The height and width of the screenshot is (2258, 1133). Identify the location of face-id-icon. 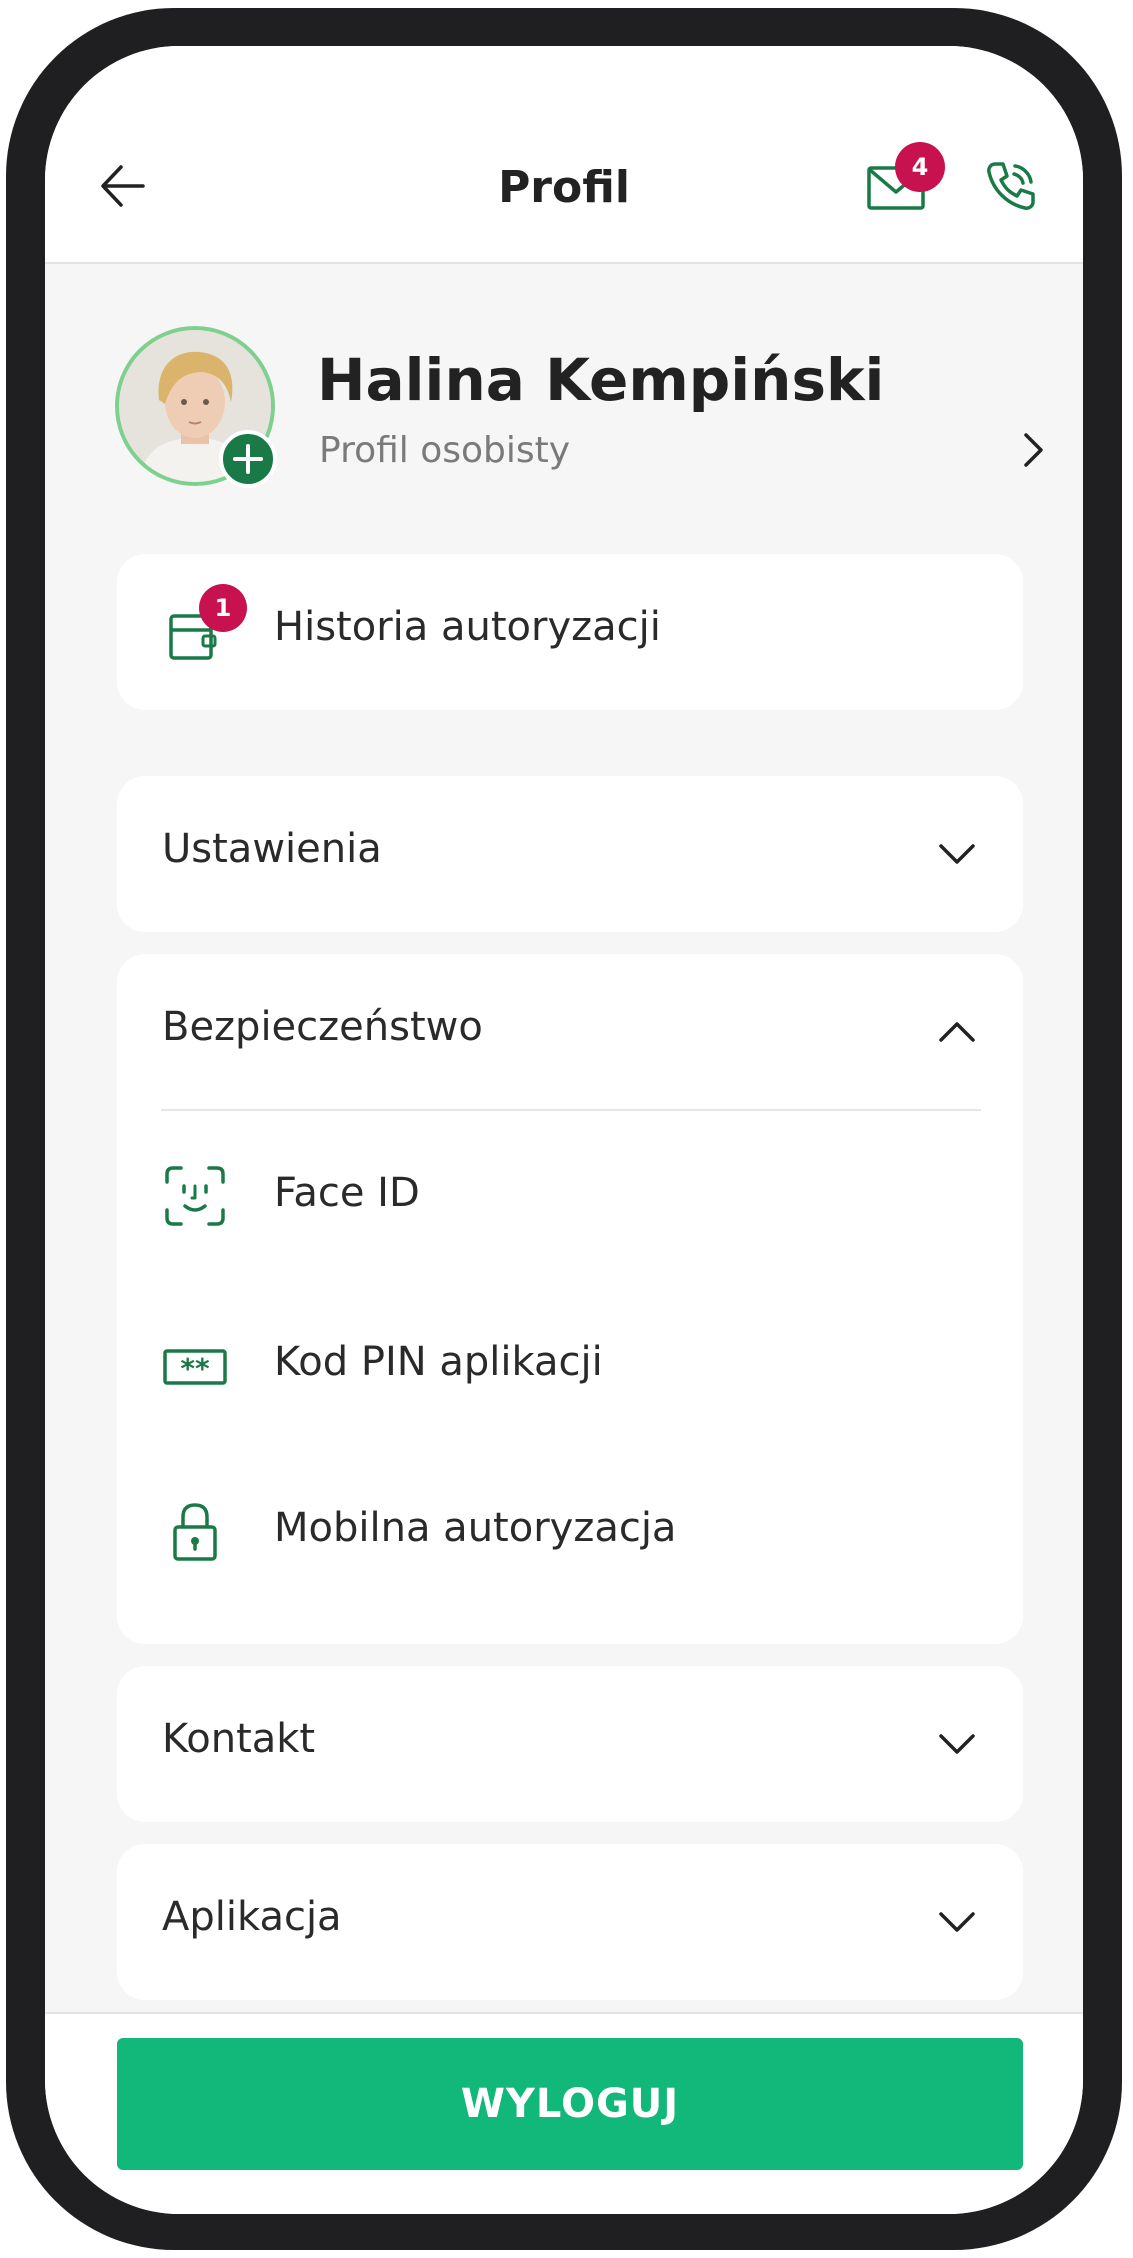
(195, 1196).